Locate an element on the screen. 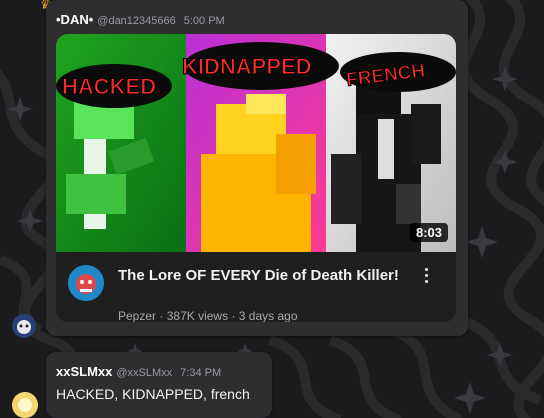 This screenshot has height=418, width=544. thumb-word-kidnapped: KIDNAPPED is located at coordinates (247, 66).